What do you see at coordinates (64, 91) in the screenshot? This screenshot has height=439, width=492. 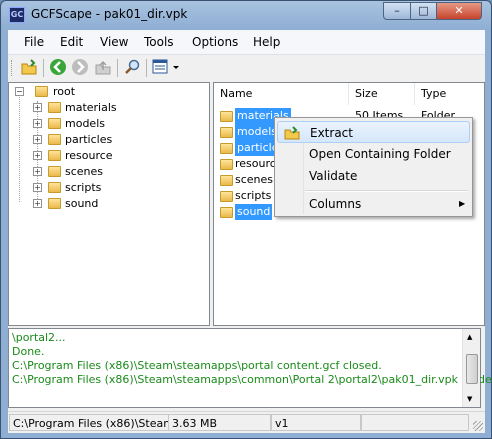 I see `tree-label: root` at bounding box center [64, 91].